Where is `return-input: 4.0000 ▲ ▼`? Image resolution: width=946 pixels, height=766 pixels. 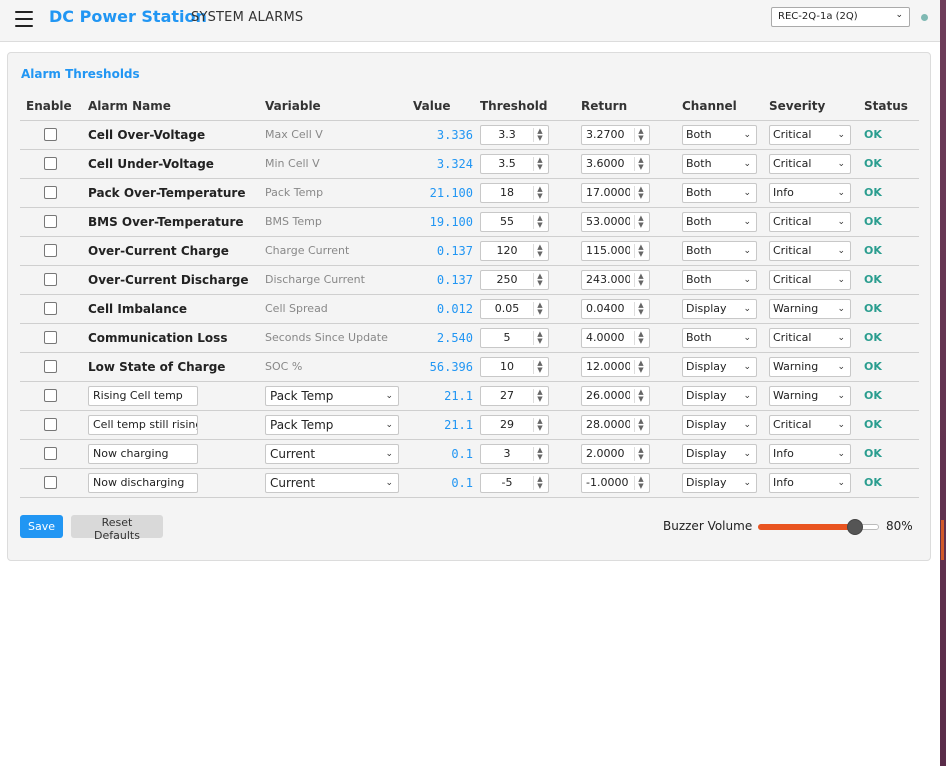 return-input: 4.0000 ▲ ▼ is located at coordinates (615, 337).